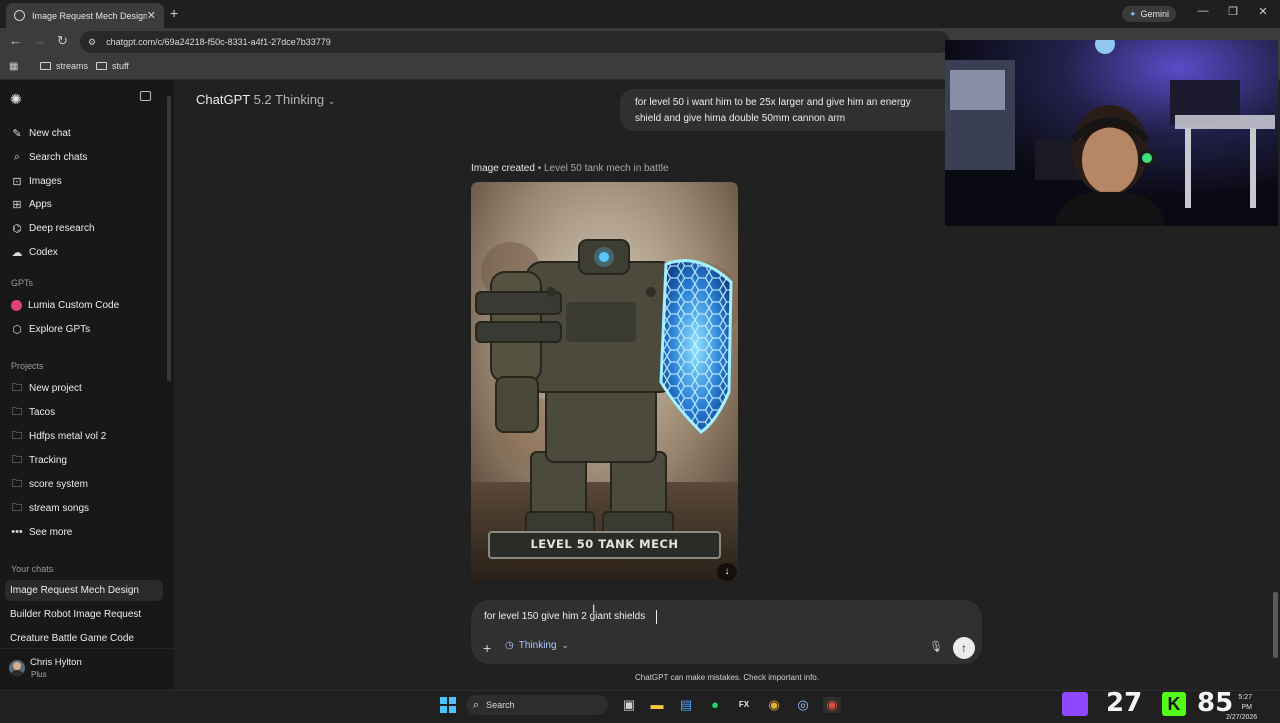 This screenshot has width=1280, height=723. What do you see at coordinates (17, 228) in the screenshot?
I see `telescope-icon: ⌬` at bounding box center [17, 228].